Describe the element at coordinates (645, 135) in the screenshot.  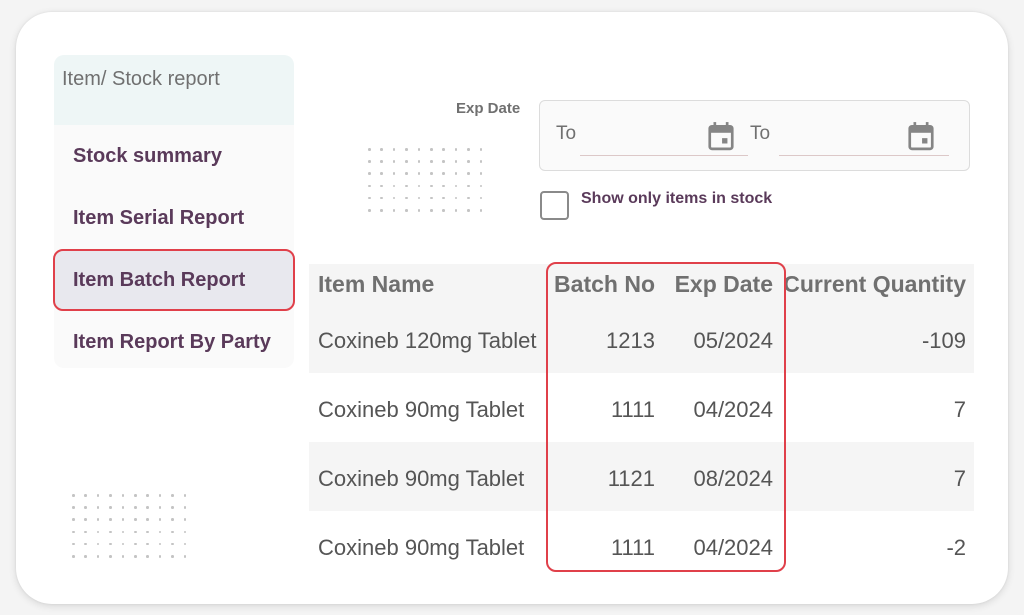
I see `exp-date-from-field: To` at that location.